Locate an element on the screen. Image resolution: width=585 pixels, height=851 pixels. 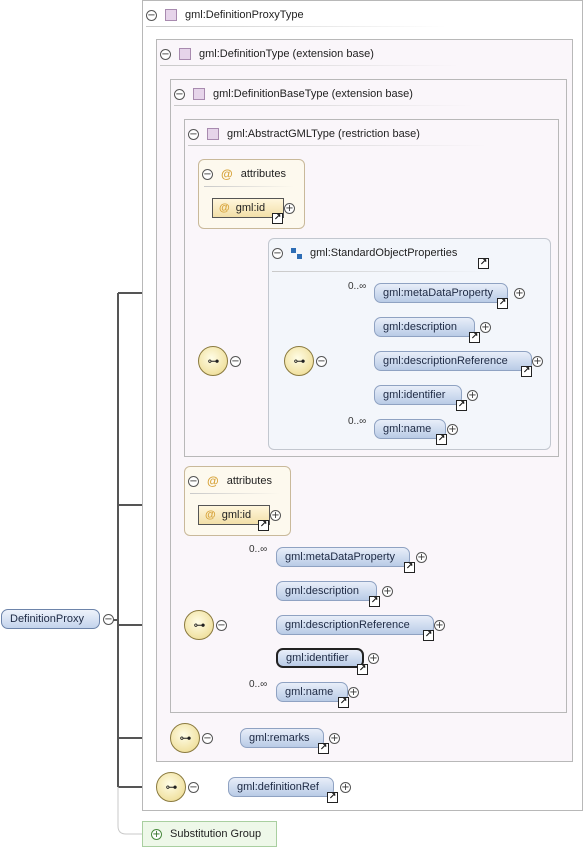
group-name: gml:StandardObjectProperties is located at coordinates (384, 253).